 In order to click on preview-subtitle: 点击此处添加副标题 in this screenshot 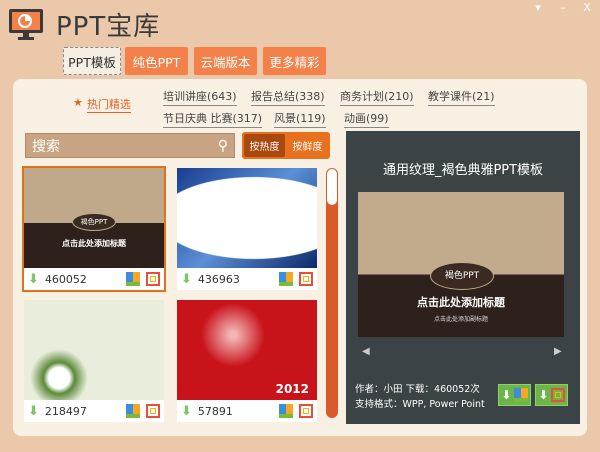, I will do `click(460, 319)`.